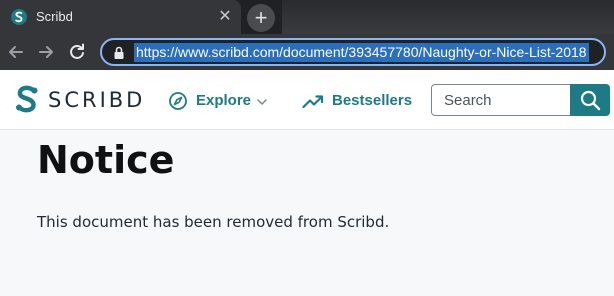 This screenshot has width=614, height=296. What do you see at coordinates (372, 100) in the screenshot?
I see `bestsellers-label: Bestsellers` at bounding box center [372, 100].